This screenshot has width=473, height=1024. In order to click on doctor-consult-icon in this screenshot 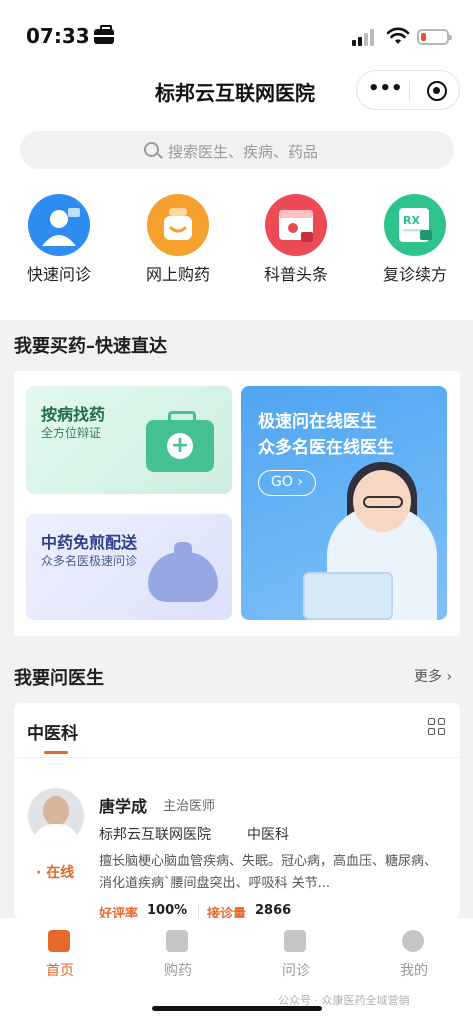, I will do `click(59, 225)`.